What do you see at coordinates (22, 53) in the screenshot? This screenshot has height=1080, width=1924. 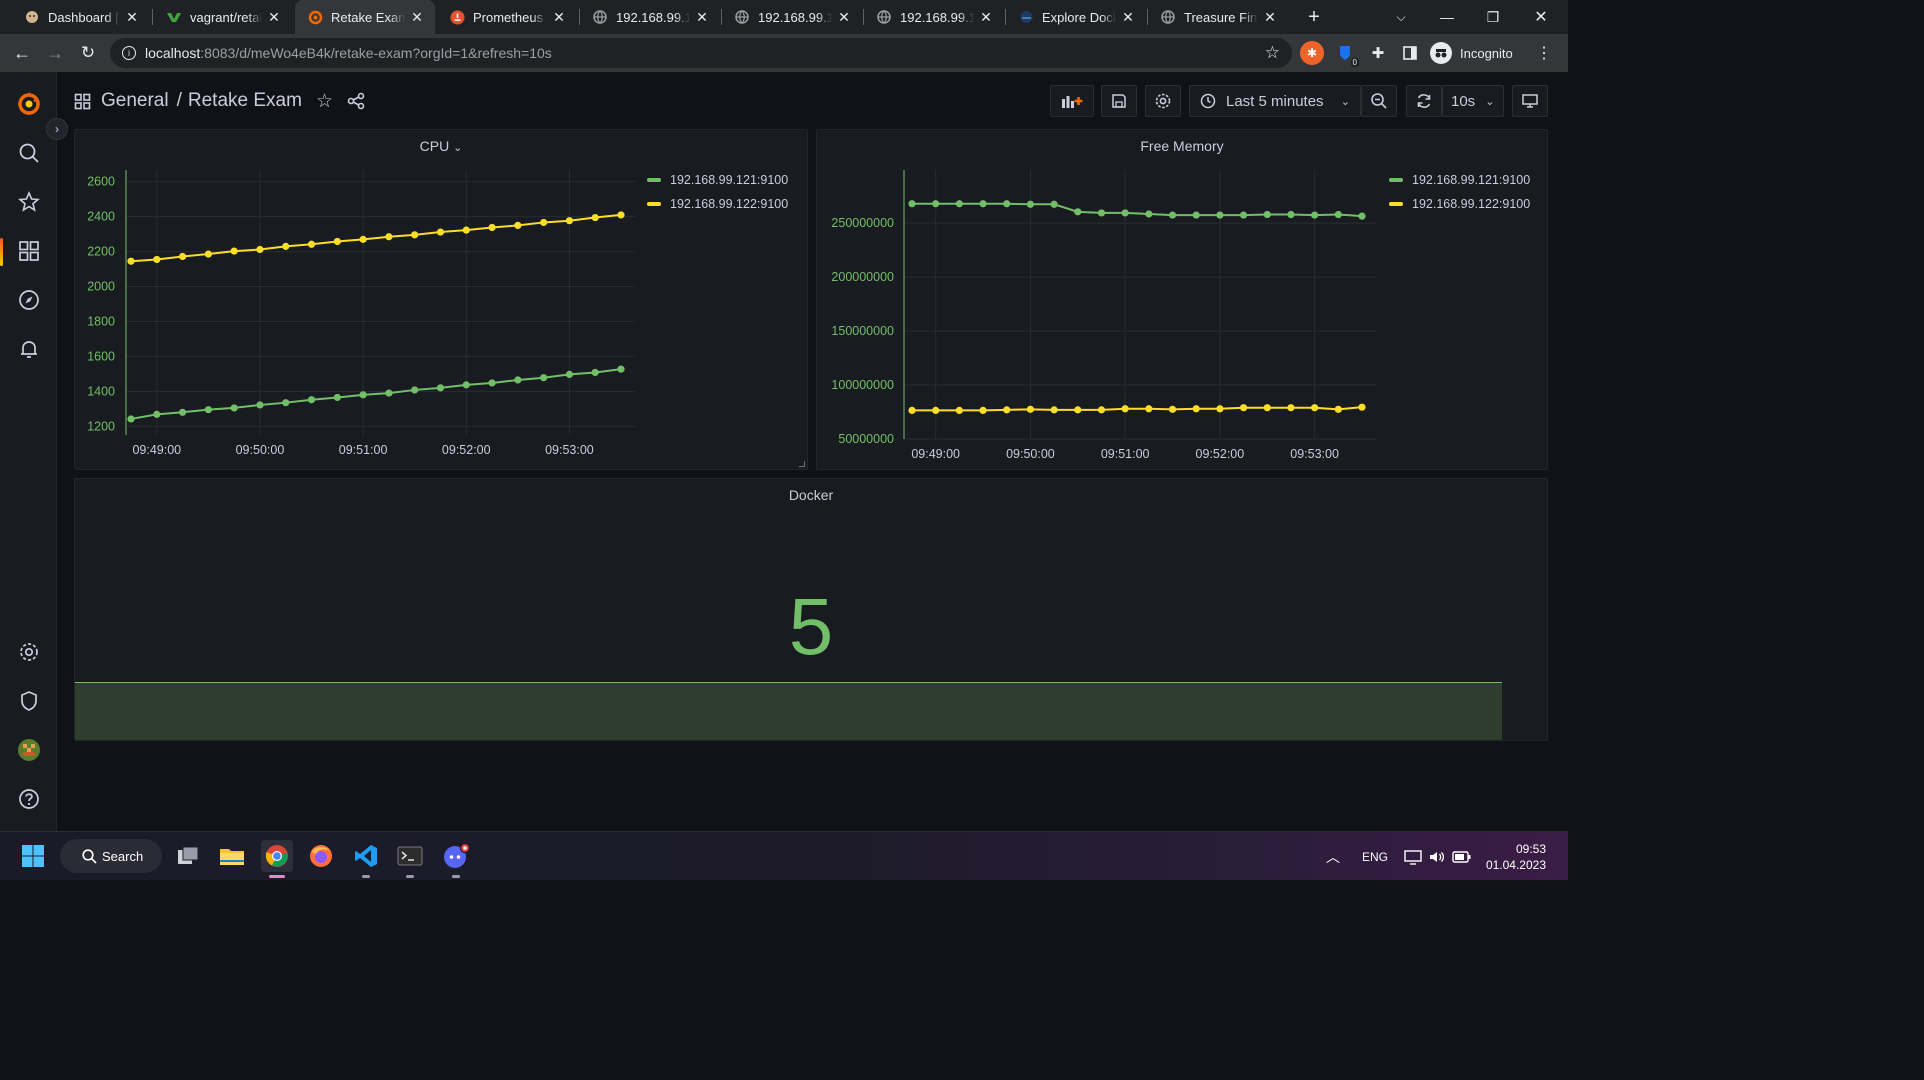 I see `back-button: ←` at bounding box center [22, 53].